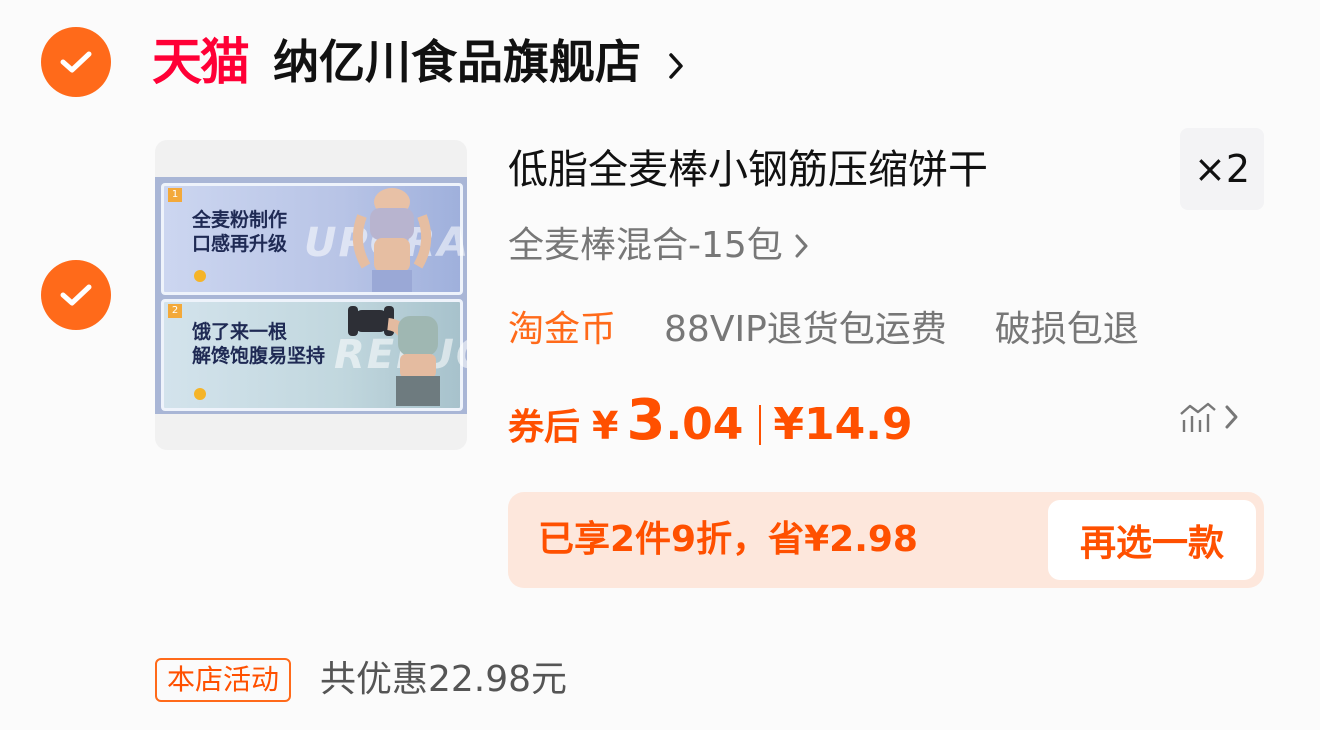 This screenshot has width=1320, height=730. I want to click on shop-name-link: 纳亿川食品旗舰店, so click(480, 62).